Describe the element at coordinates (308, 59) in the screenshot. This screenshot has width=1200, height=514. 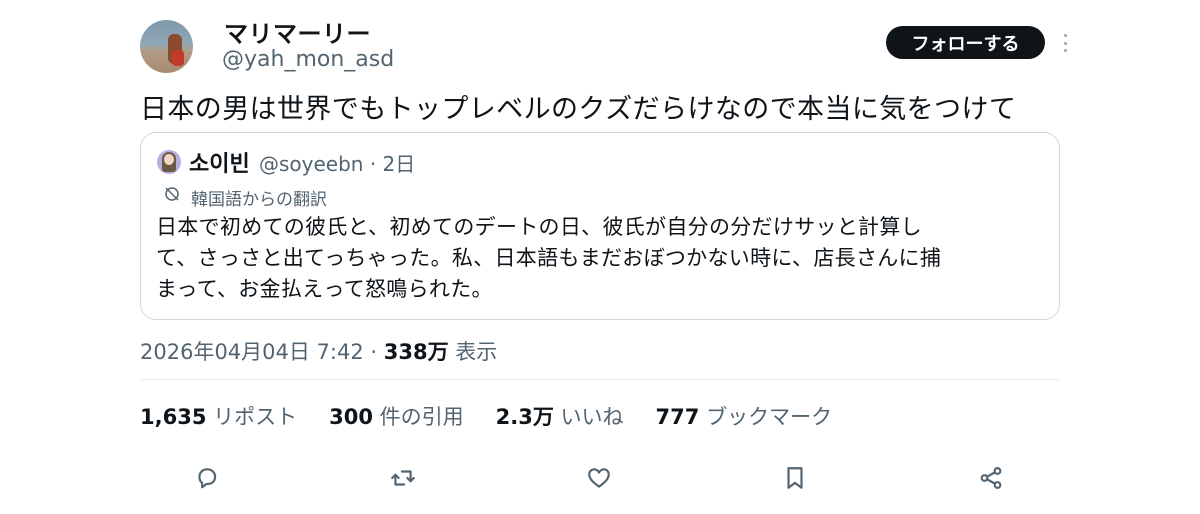
I see `author-handle: @yah_mon_asd` at that location.